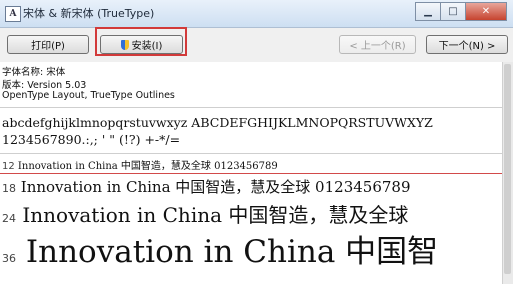 The height and width of the screenshot is (284, 513). Describe the element at coordinates (34, 72) in the screenshot. I see `font-name: 字体名称: 宋体` at that location.